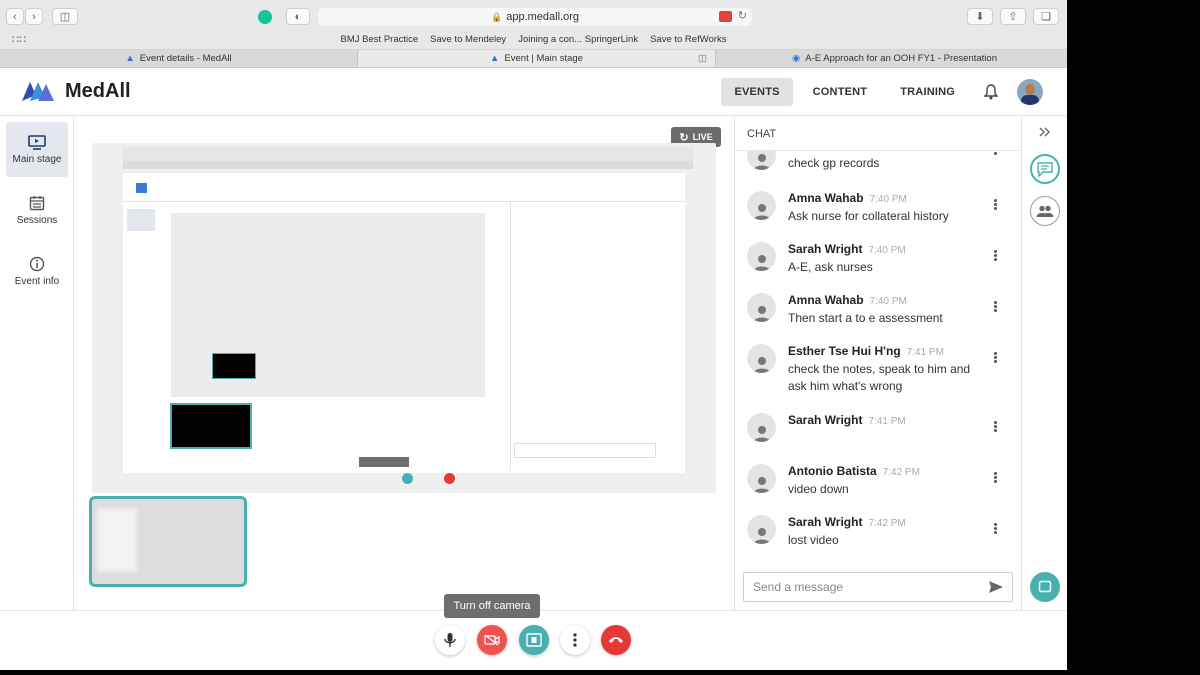 Image resolution: width=1200 pixels, height=675 pixels. Describe the element at coordinates (533, 92) in the screenshot. I see `app-header: MedAll EVENTS CONTENT TRAINING` at that location.